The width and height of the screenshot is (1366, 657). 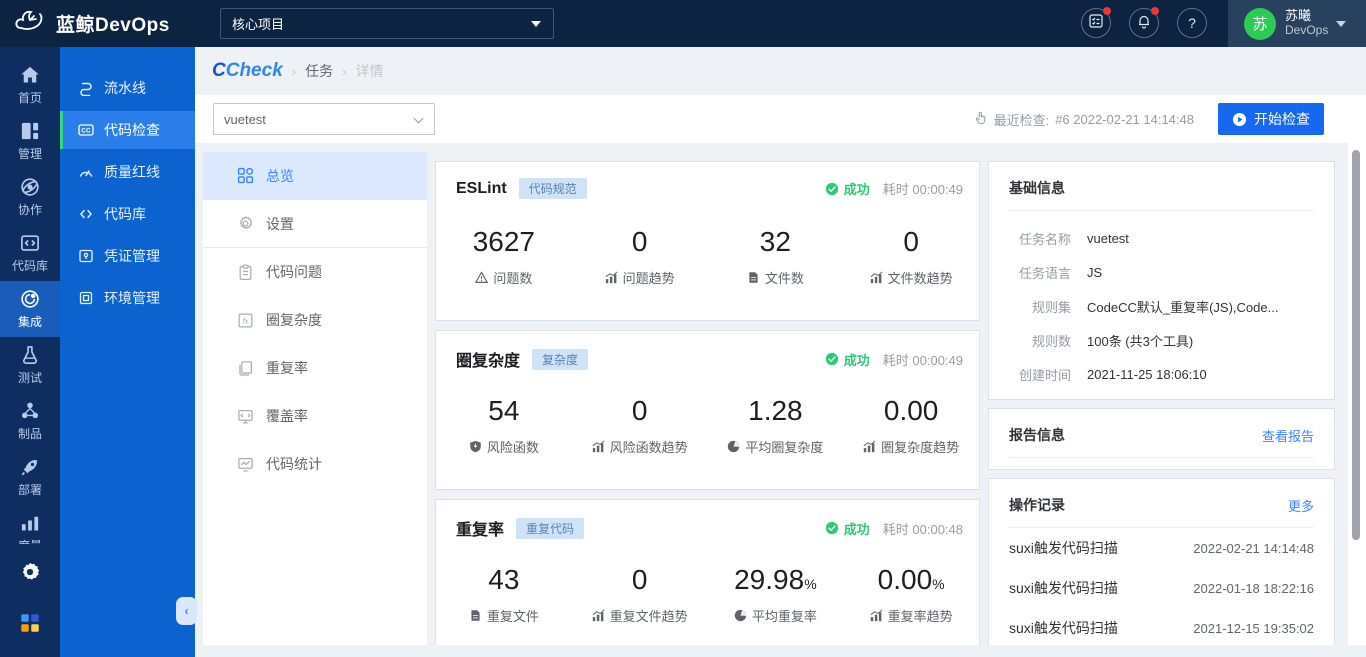 I want to click on sidebar-item-quality-gate: 质量红线, so click(x=127, y=172).